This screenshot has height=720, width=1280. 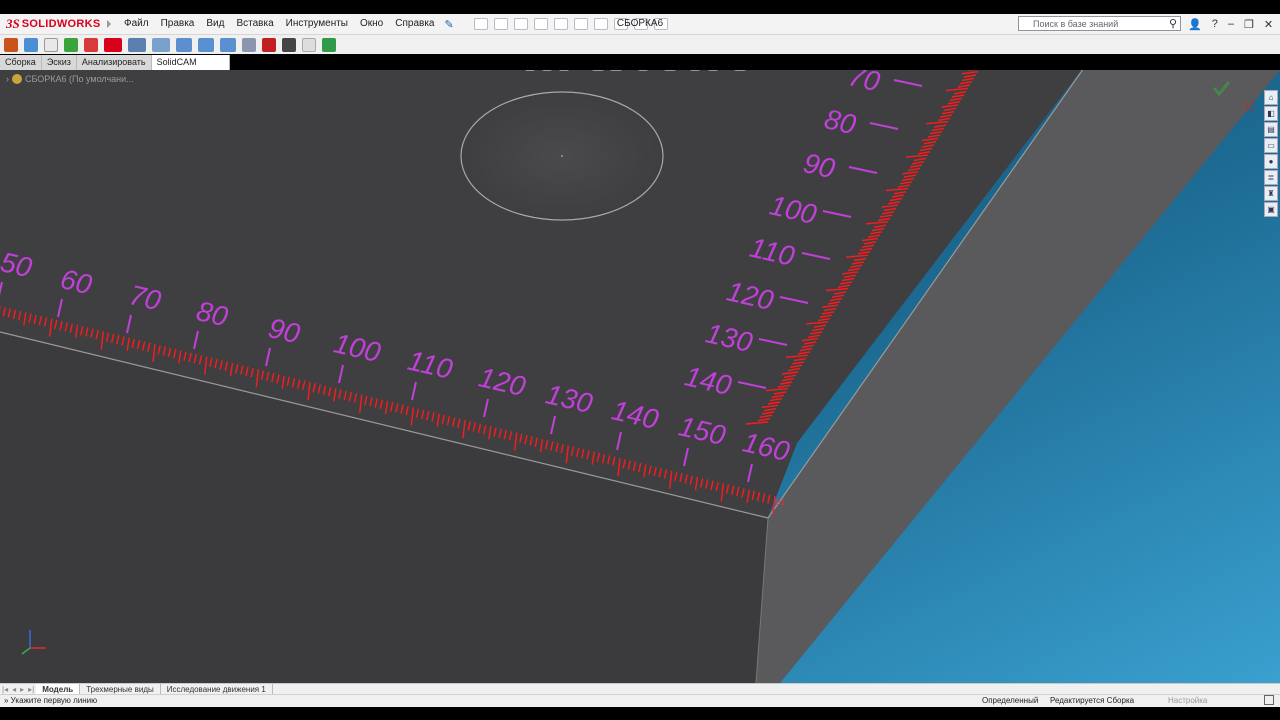 What do you see at coordinates (11, 44) in the screenshot?
I see `solidcam-icon` at bounding box center [11, 44].